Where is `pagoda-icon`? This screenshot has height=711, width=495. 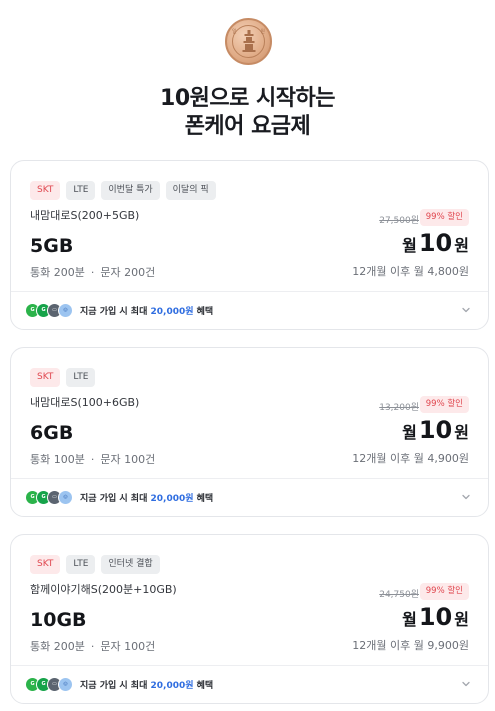 pagoda-icon is located at coordinates (248, 41).